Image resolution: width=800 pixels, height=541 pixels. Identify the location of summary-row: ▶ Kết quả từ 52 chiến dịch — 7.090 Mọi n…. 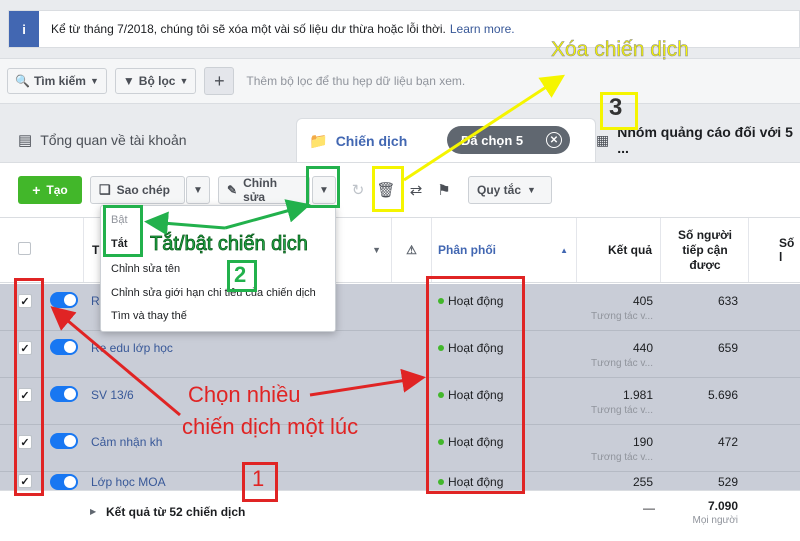
(400, 515).